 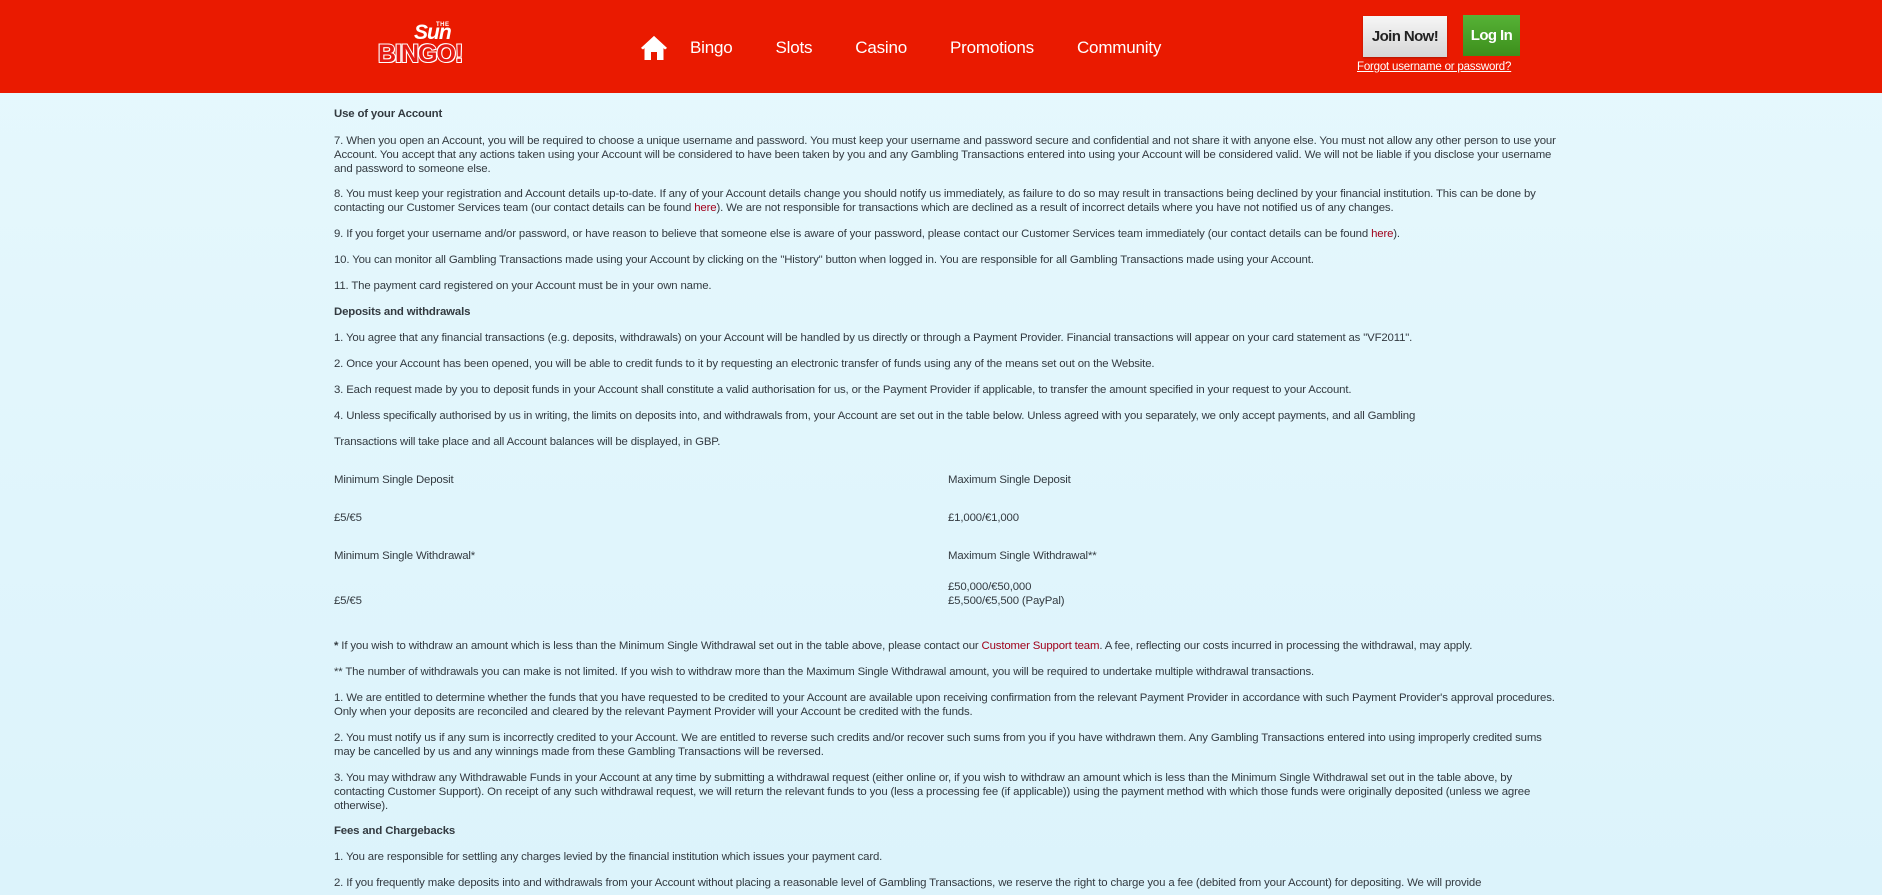 What do you see at coordinates (348, 518) in the screenshot?
I see `min-deposit-value: £5/€5` at bounding box center [348, 518].